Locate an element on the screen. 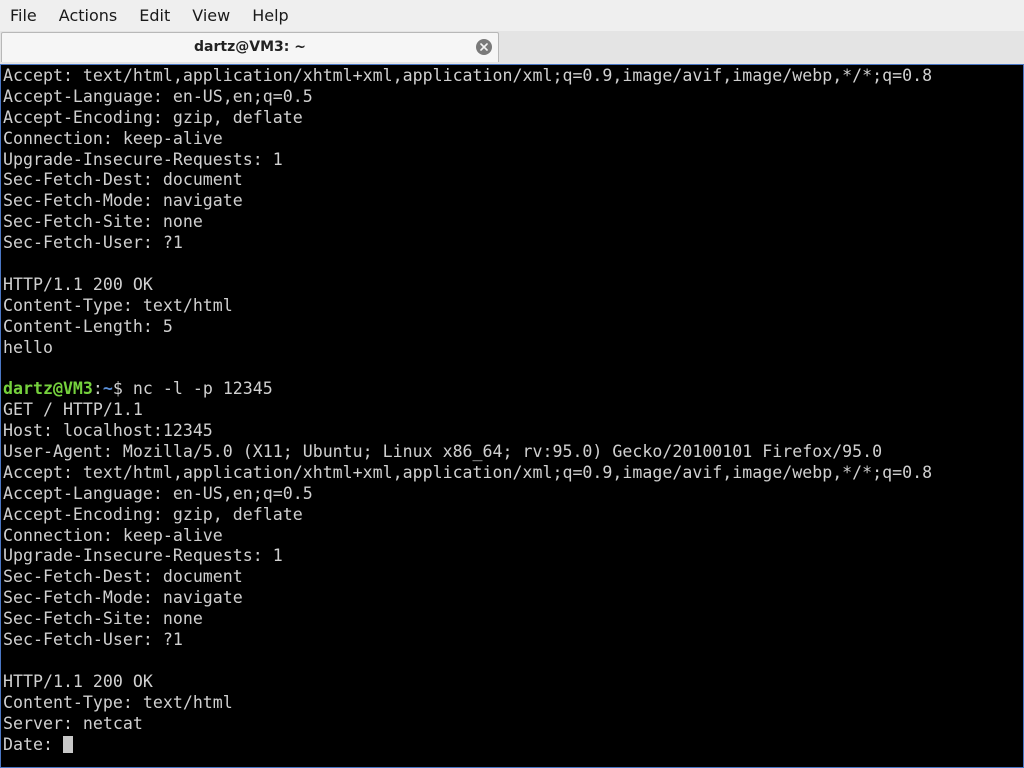  menu-view: View is located at coordinates (211, 15).